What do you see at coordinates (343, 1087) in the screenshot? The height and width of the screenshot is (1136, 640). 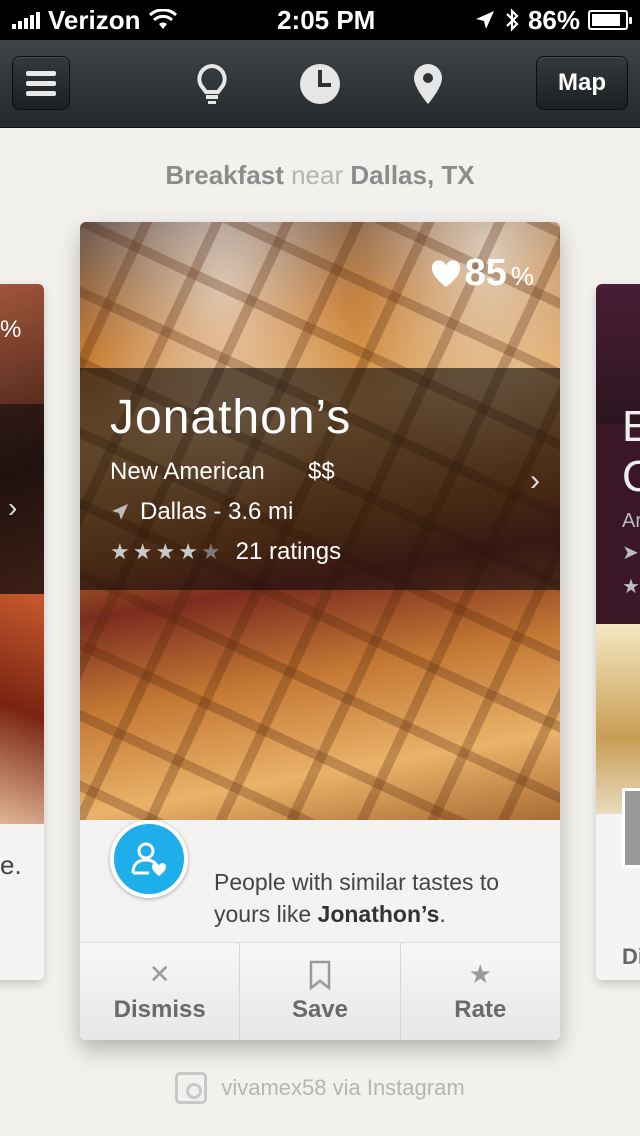 I see `photo-credit-text: vivamex58 via Instagram` at bounding box center [343, 1087].